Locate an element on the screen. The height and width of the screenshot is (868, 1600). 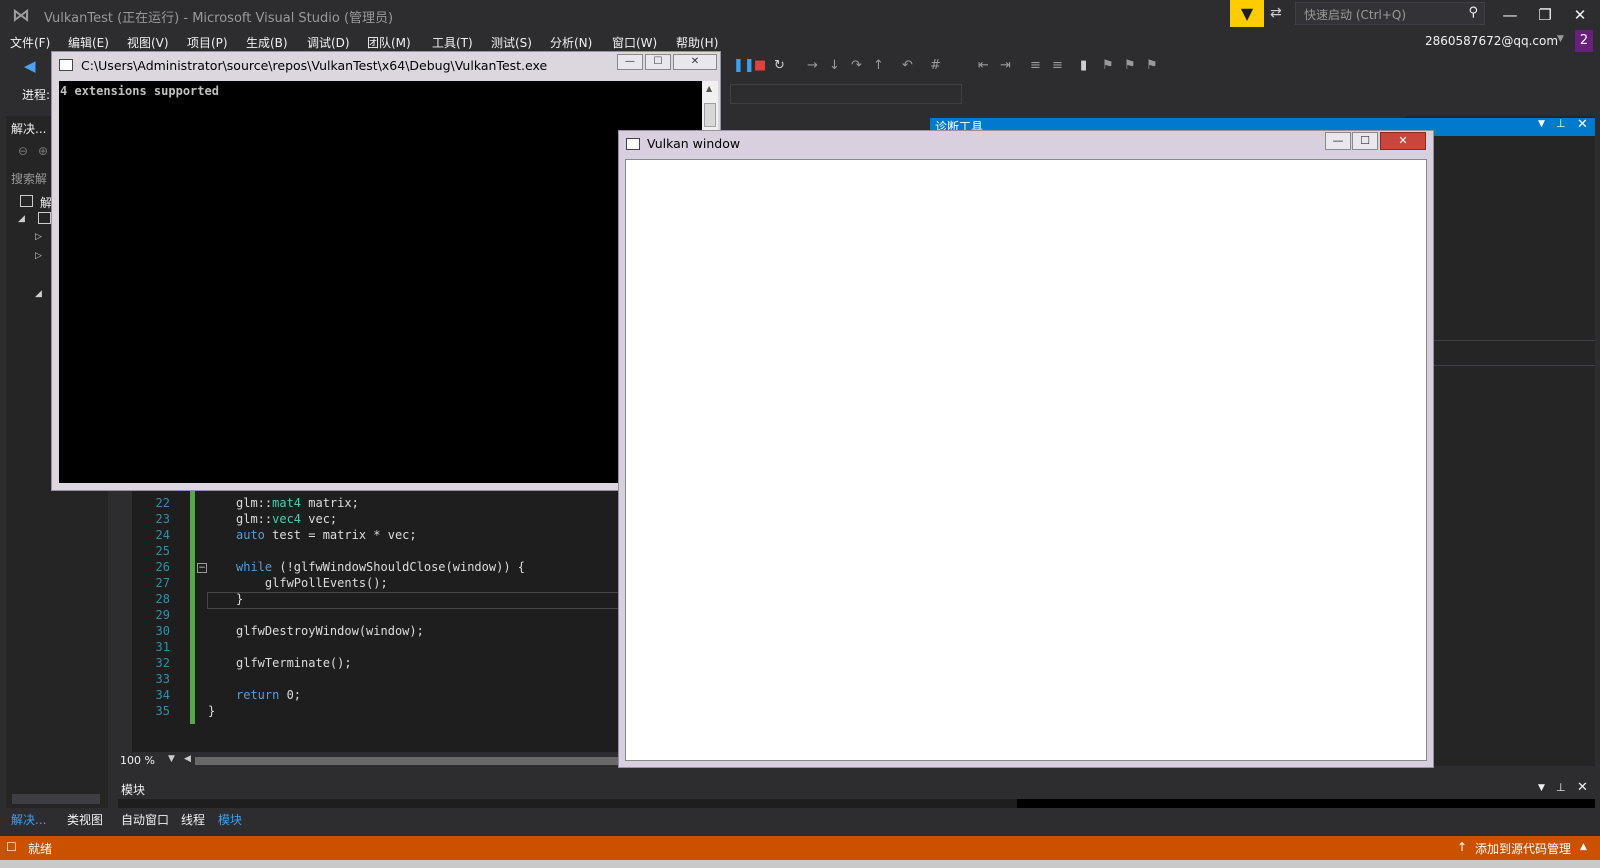
show-next-statement-icon: → is located at coordinates (812, 65).